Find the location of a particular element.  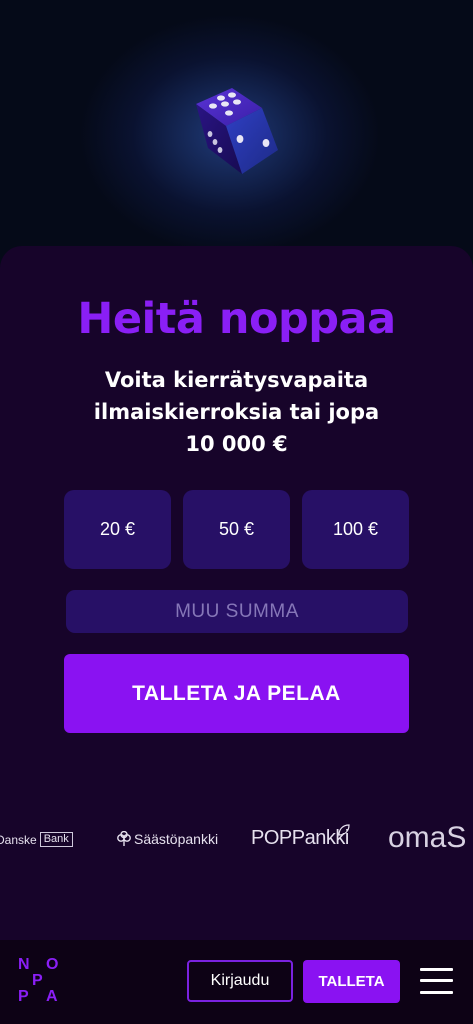

bank-logos: Danske Bank Säästöpankki POPPankki omaS is located at coordinates (236, 840).